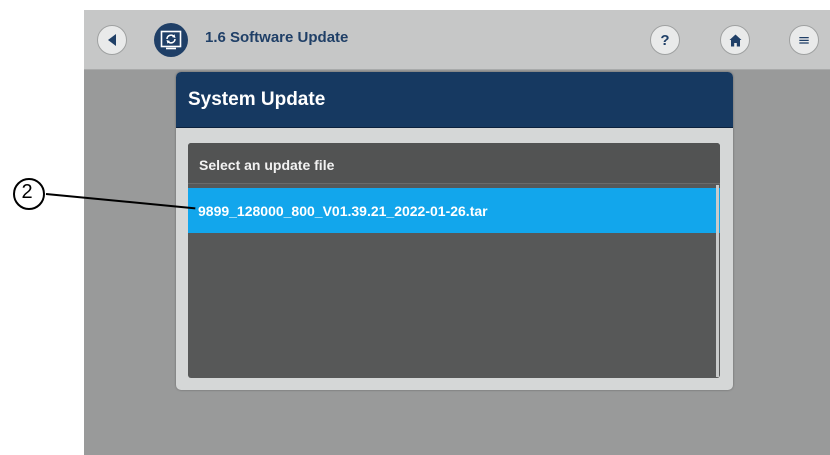 The image size is (830, 455). I want to click on menu-button: ≡, so click(804, 40).